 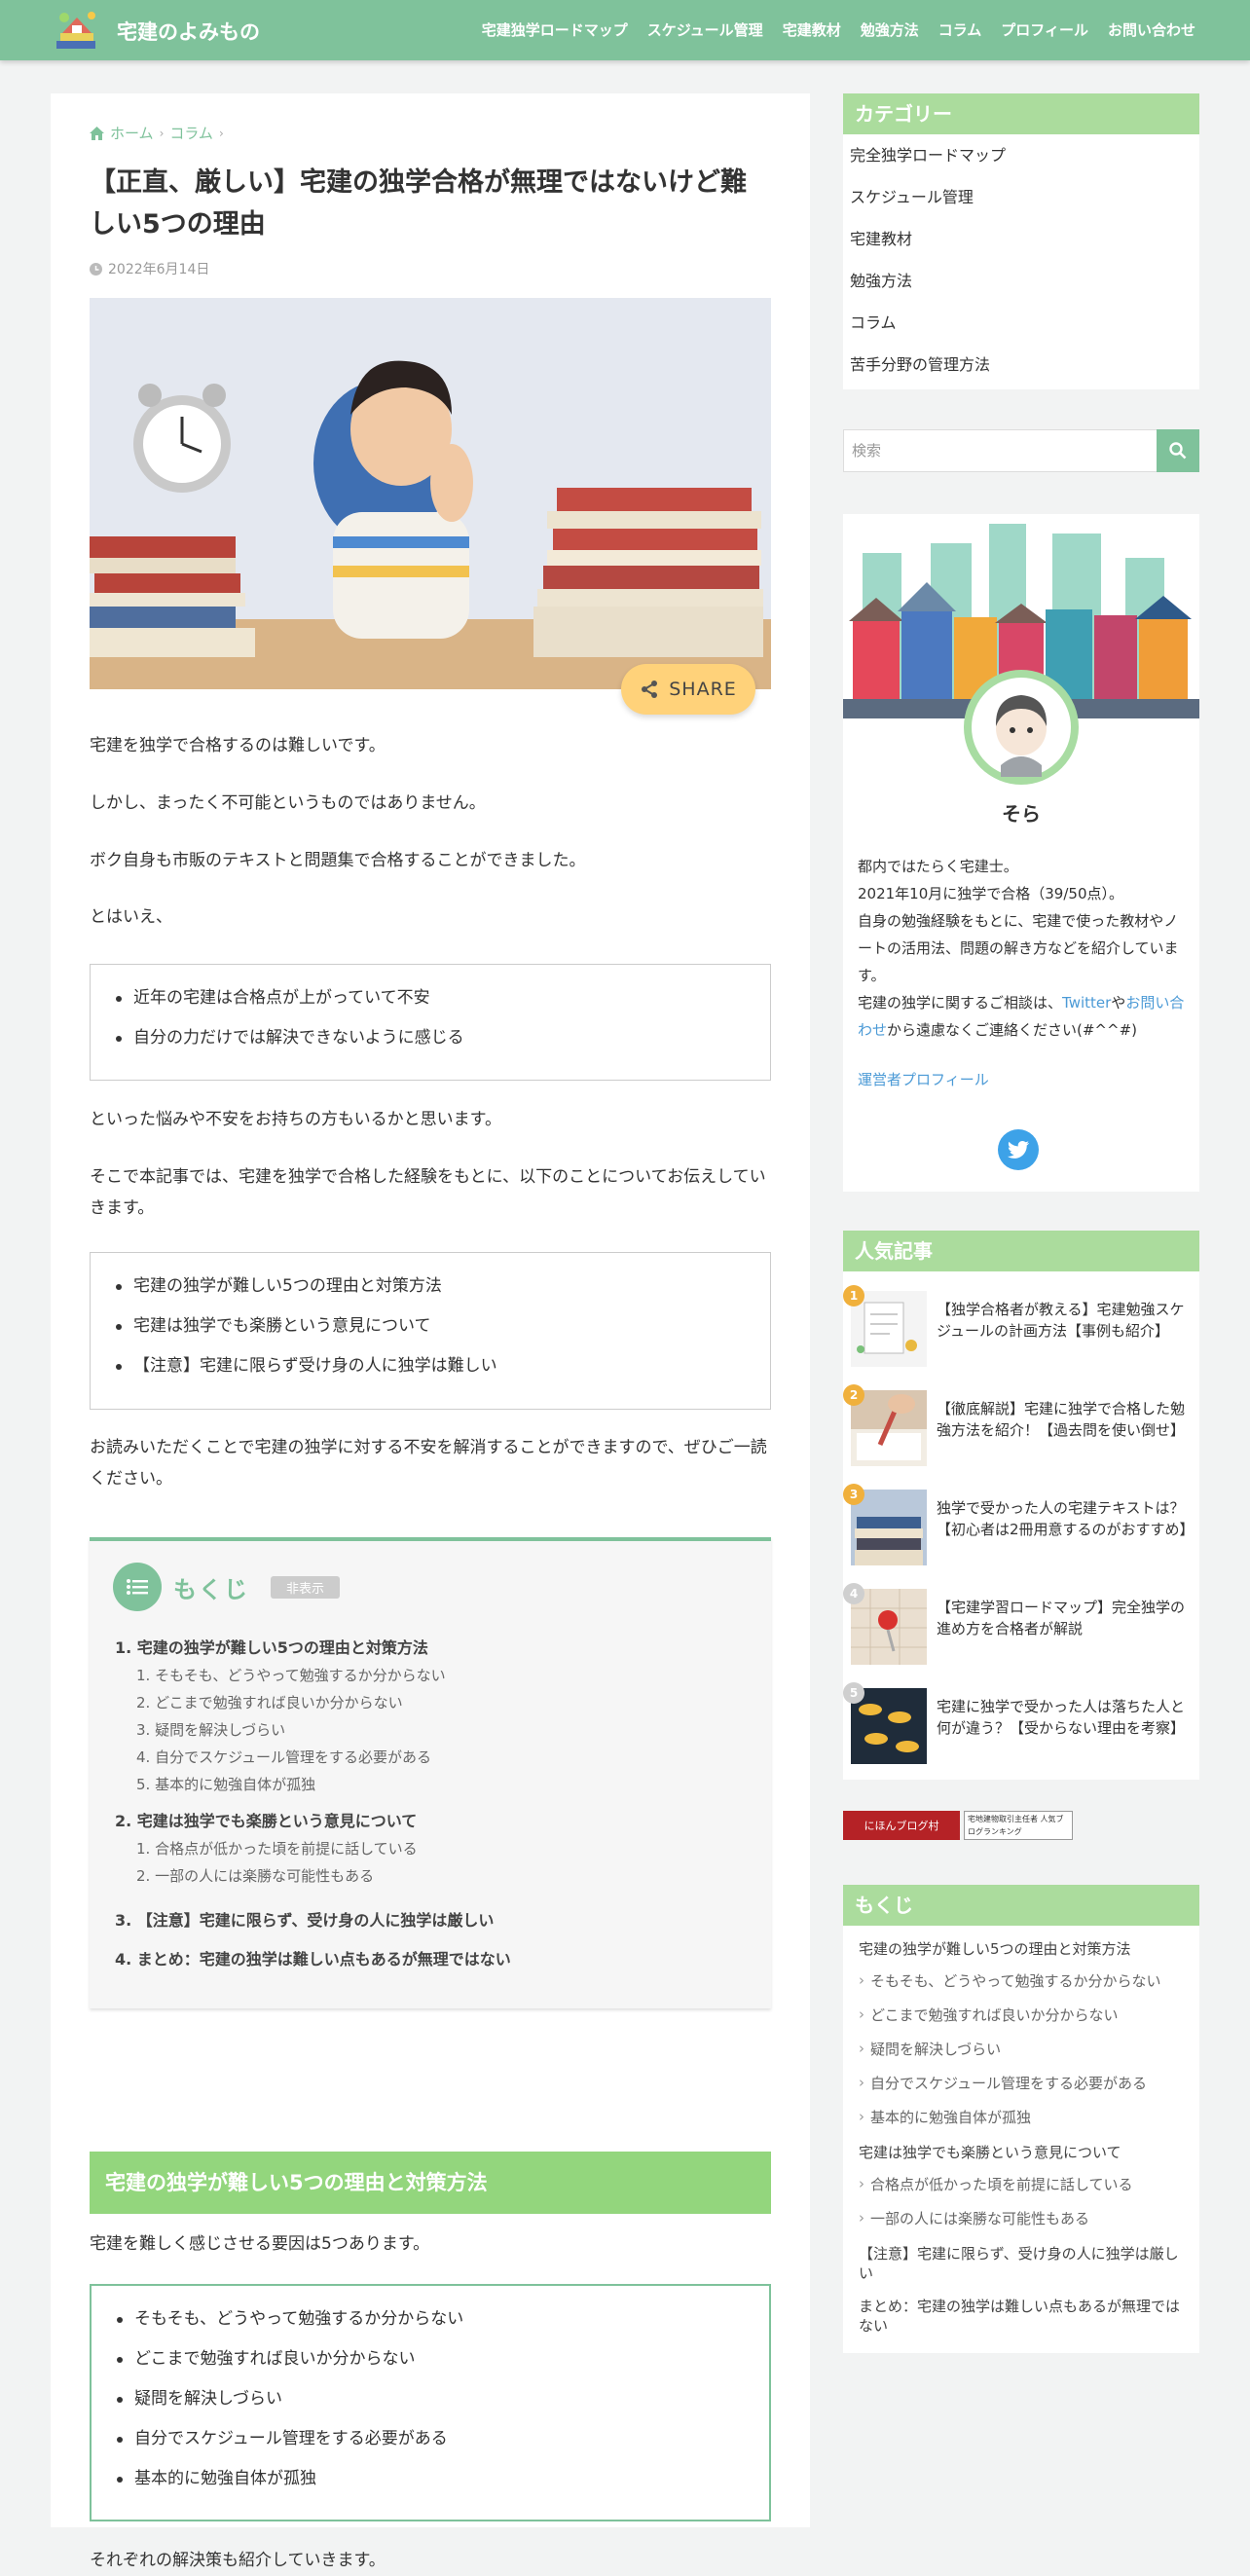 I want to click on popular-post-item: 2 【徹底解説】宅建に独学で合格した勉強方法を紹介！【過去問を使い倒せ】, so click(x=1021, y=1420).